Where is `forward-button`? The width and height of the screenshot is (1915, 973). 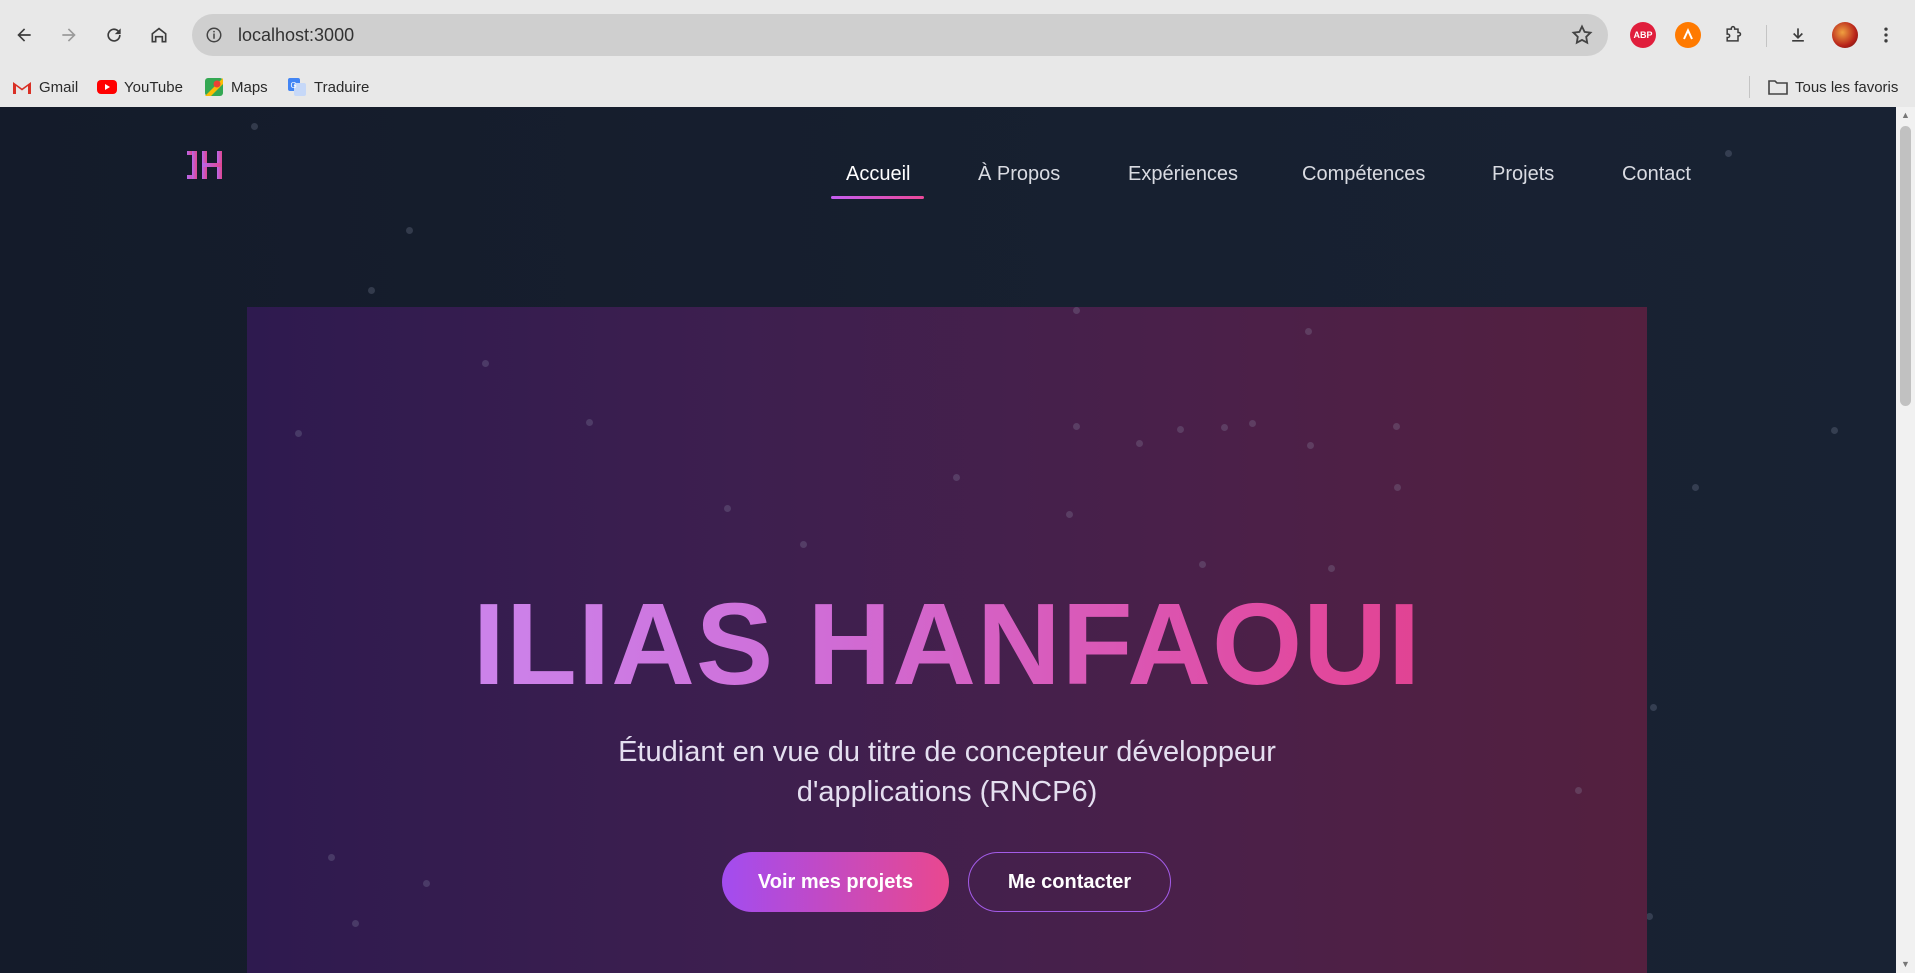
forward-button is located at coordinates (69, 35).